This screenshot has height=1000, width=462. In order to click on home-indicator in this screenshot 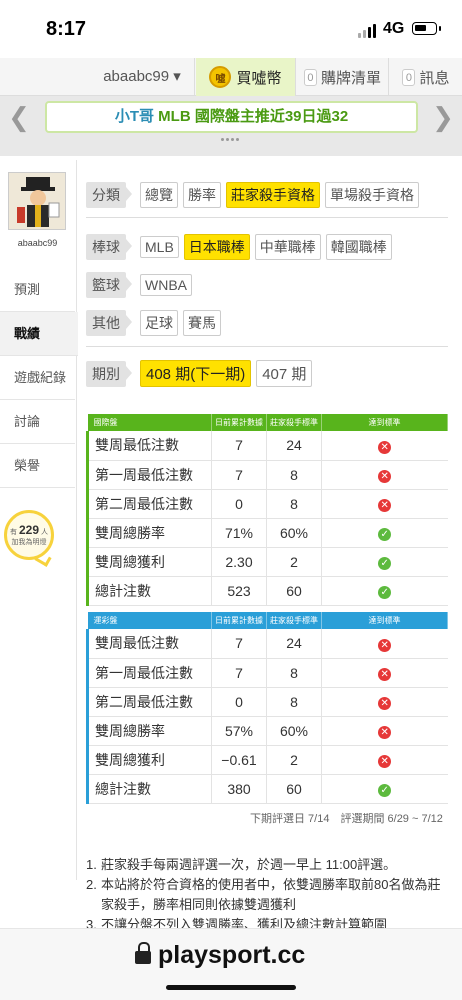, I will do `click(231, 987)`.